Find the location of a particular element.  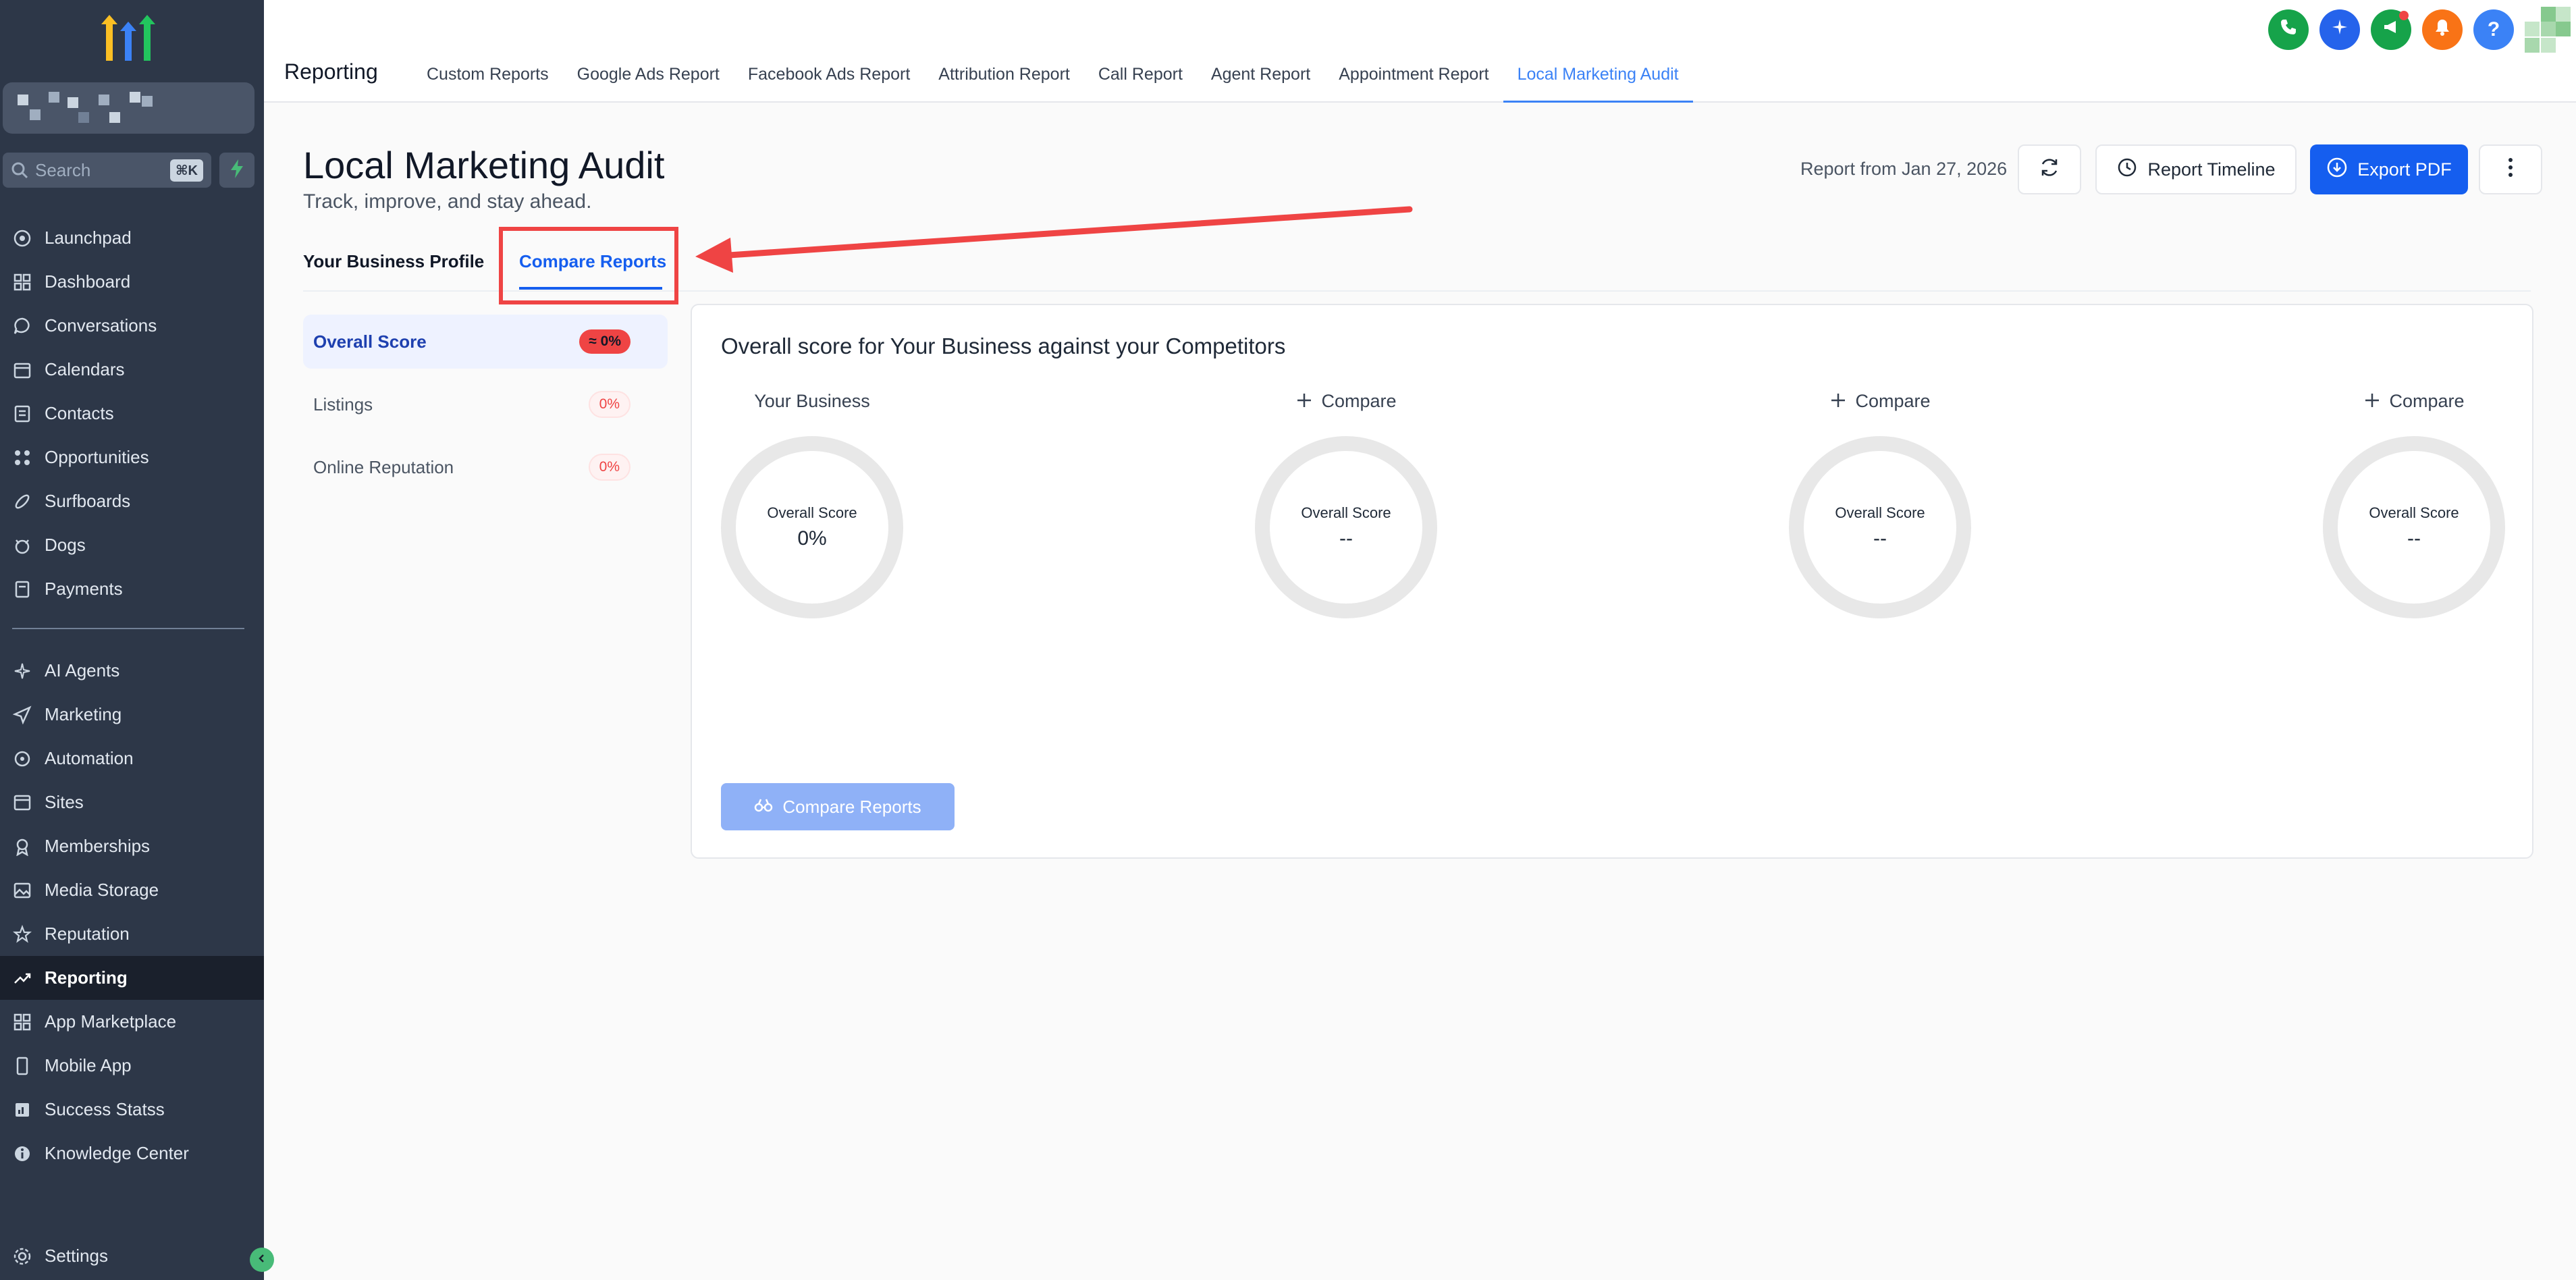

sidebar-item-surfboards: Surfboards is located at coordinates (132, 501).